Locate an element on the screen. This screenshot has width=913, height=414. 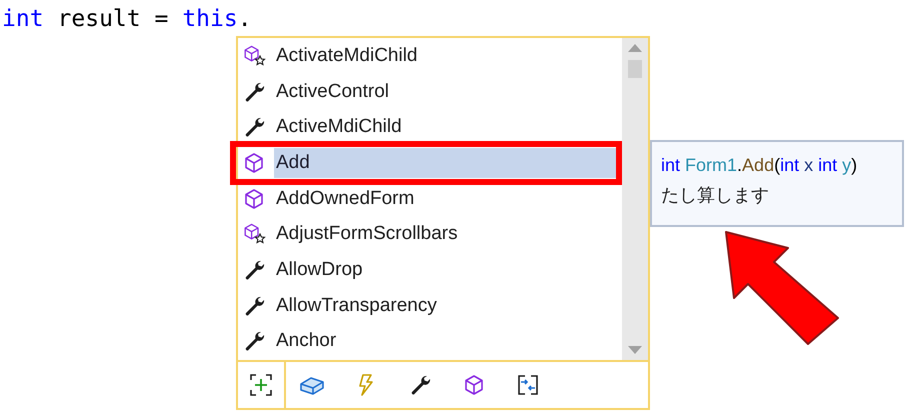
completion-item: Anchor is located at coordinates (430, 342).